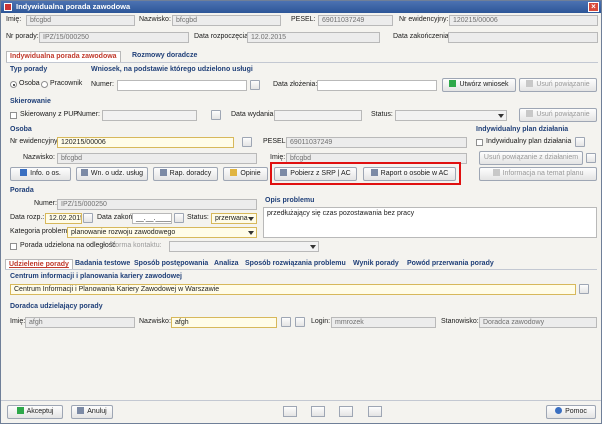 Image resolution: width=602 pixels, height=424 pixels. I want to click on ipd-checkbox-label: Indywidualny plan działania, so click(529, 141).